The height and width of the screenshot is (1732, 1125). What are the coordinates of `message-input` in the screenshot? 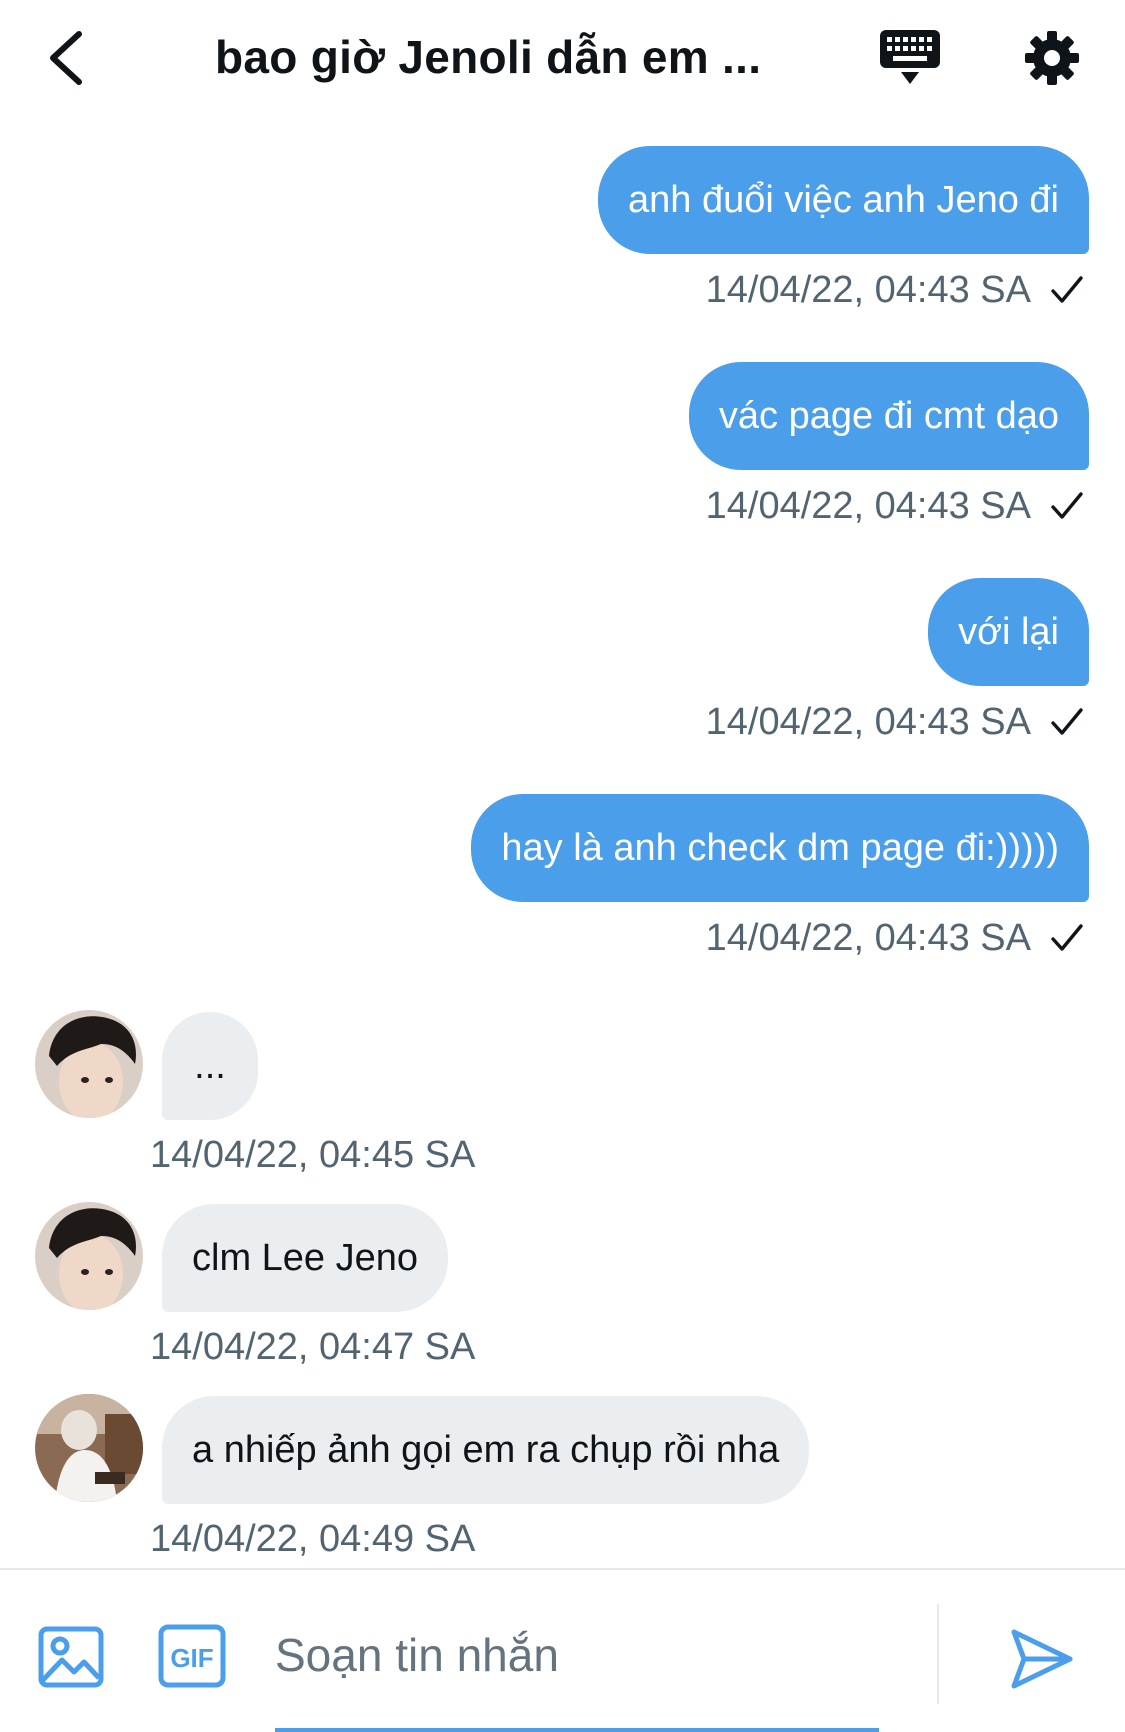 It's located at (575, 1655).